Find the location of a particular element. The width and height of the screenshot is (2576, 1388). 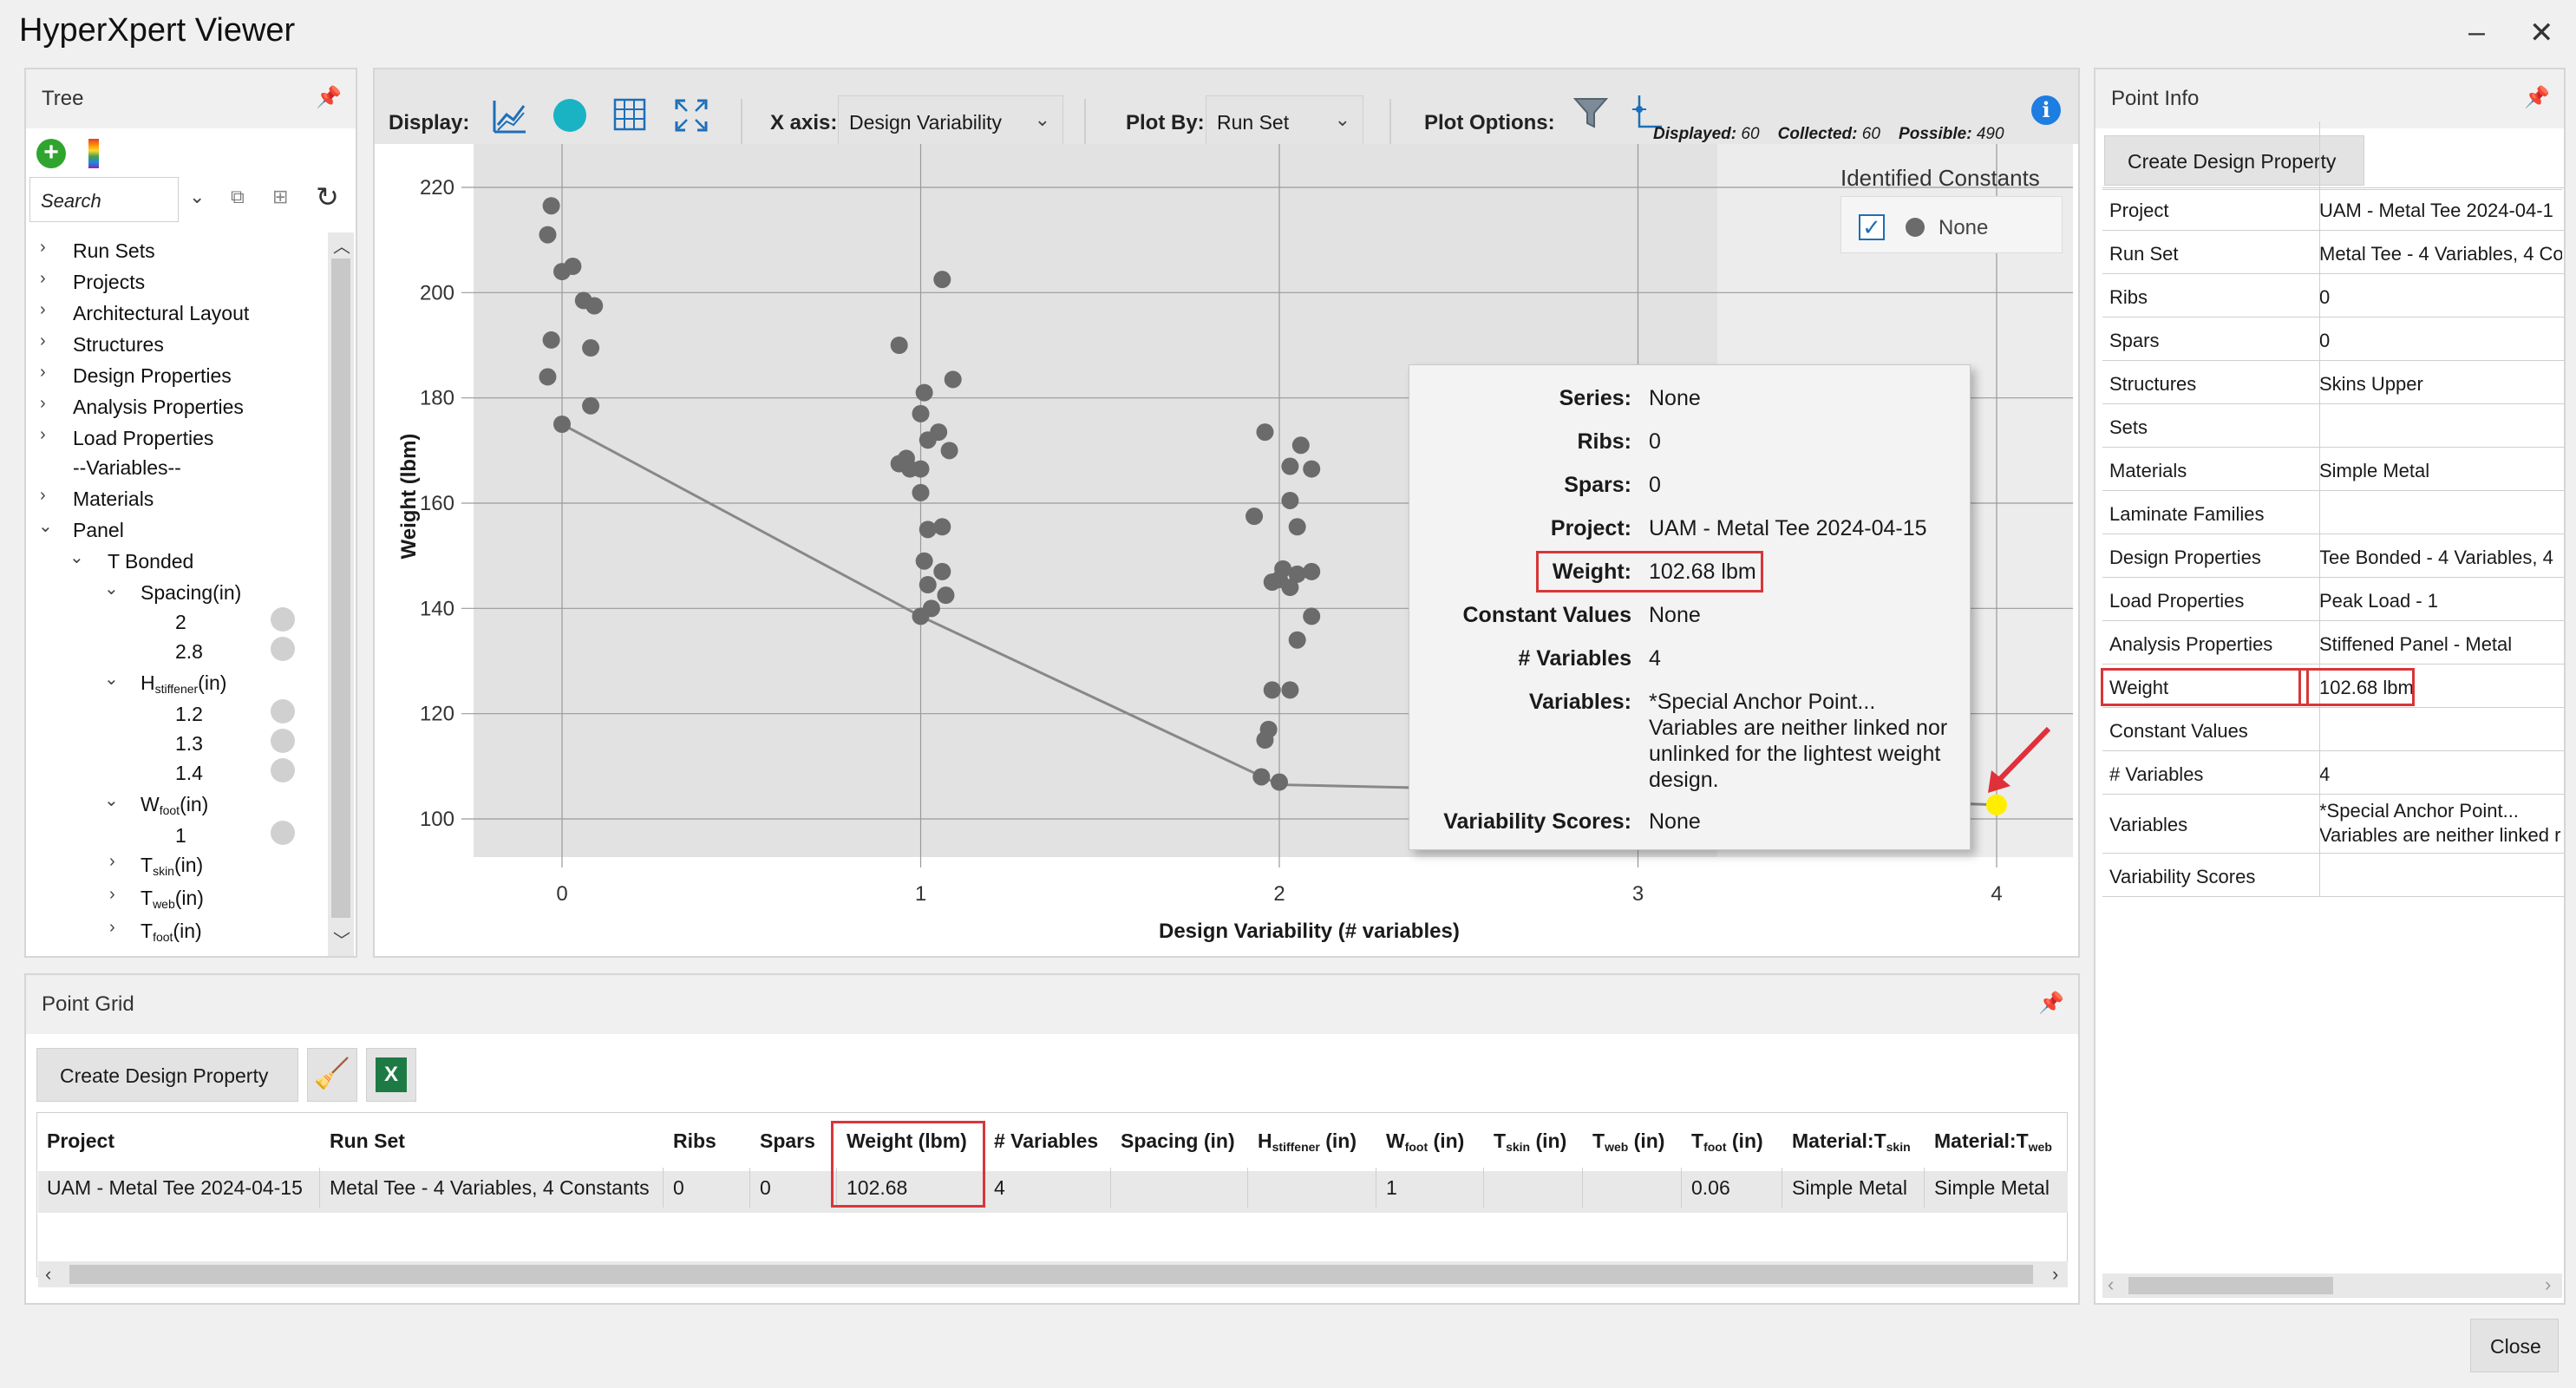

collapse-all-icon: ⧉ is located at coordinates (238, 197).